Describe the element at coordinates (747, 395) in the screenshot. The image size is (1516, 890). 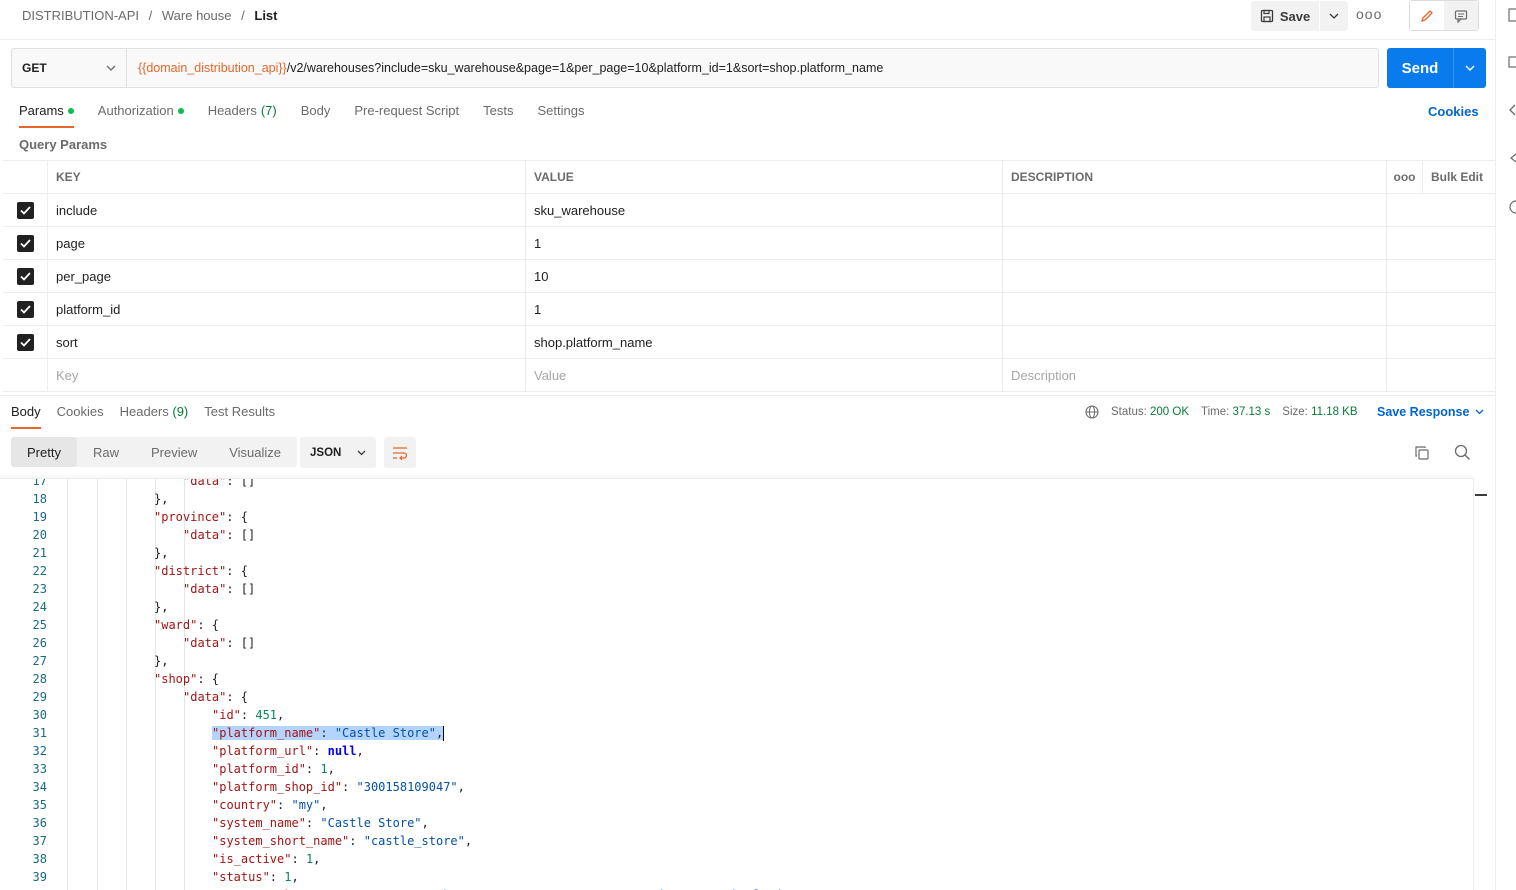
I see `response-divider` at that location.